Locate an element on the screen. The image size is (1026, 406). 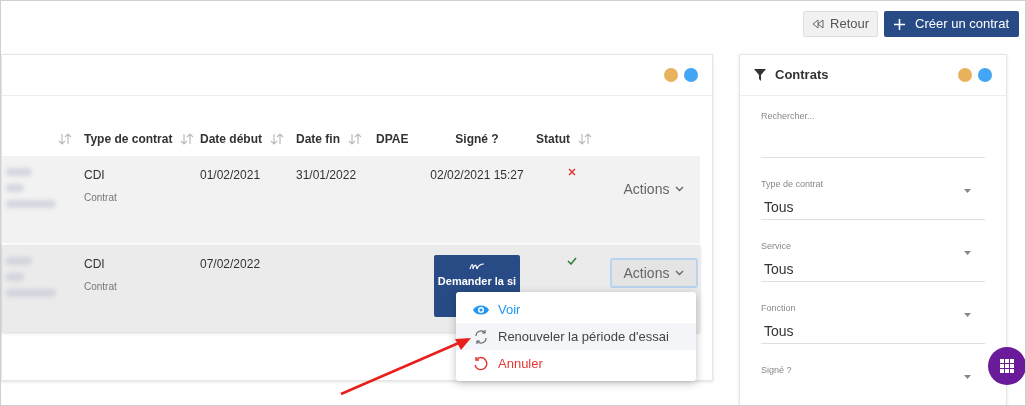
table-cell-text: 02/02/2021 15:27 is located at coordinates (477, 175).